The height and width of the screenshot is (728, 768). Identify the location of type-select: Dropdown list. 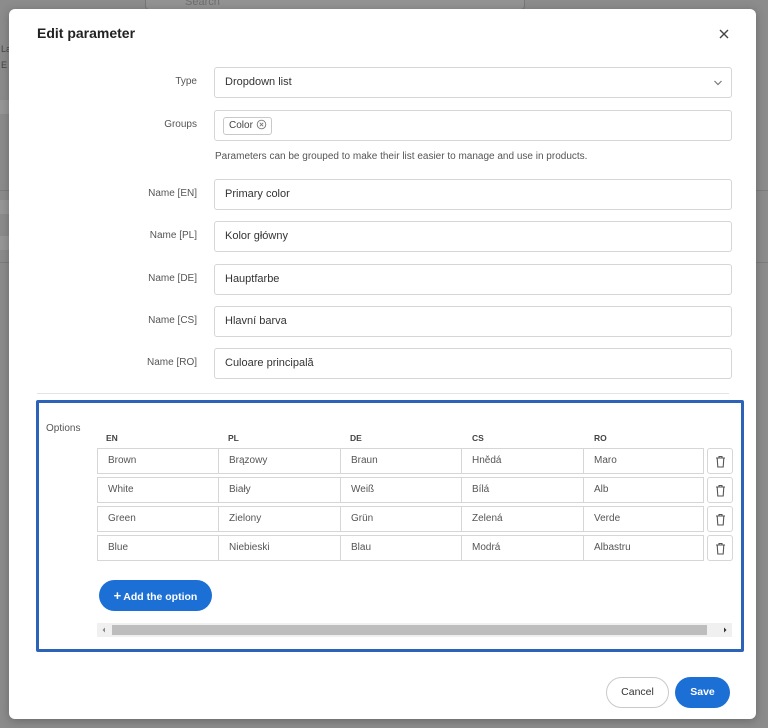
(473, 82).